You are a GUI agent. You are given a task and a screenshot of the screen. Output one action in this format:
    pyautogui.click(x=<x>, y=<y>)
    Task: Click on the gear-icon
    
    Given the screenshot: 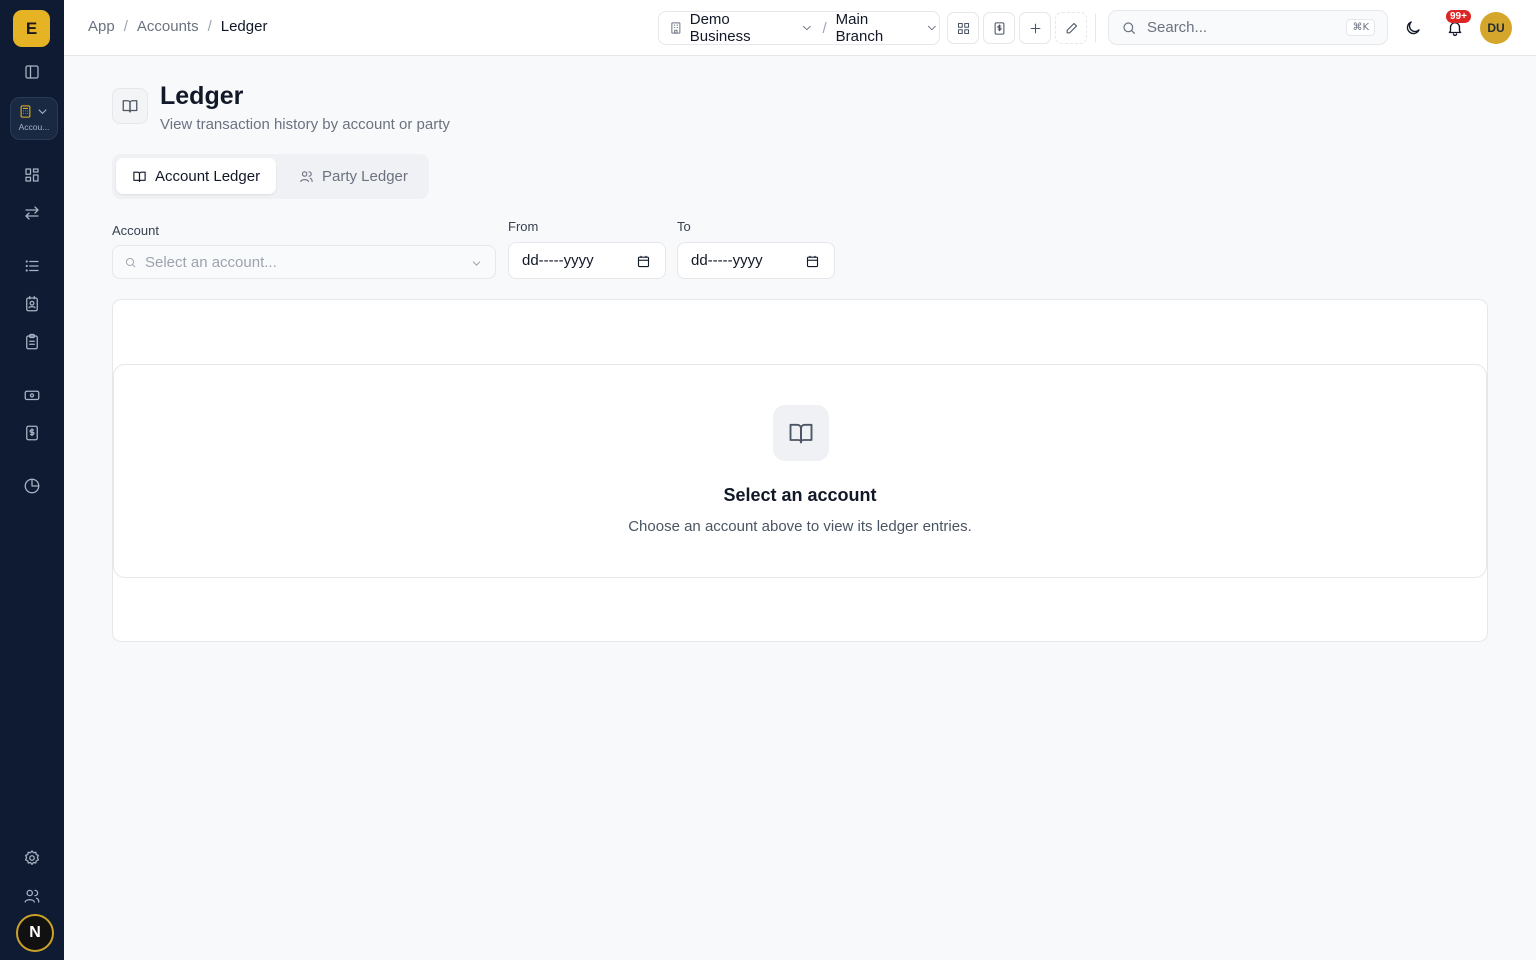 What is the action you would take?
    pyautogui.click(x=32, y=858)
    